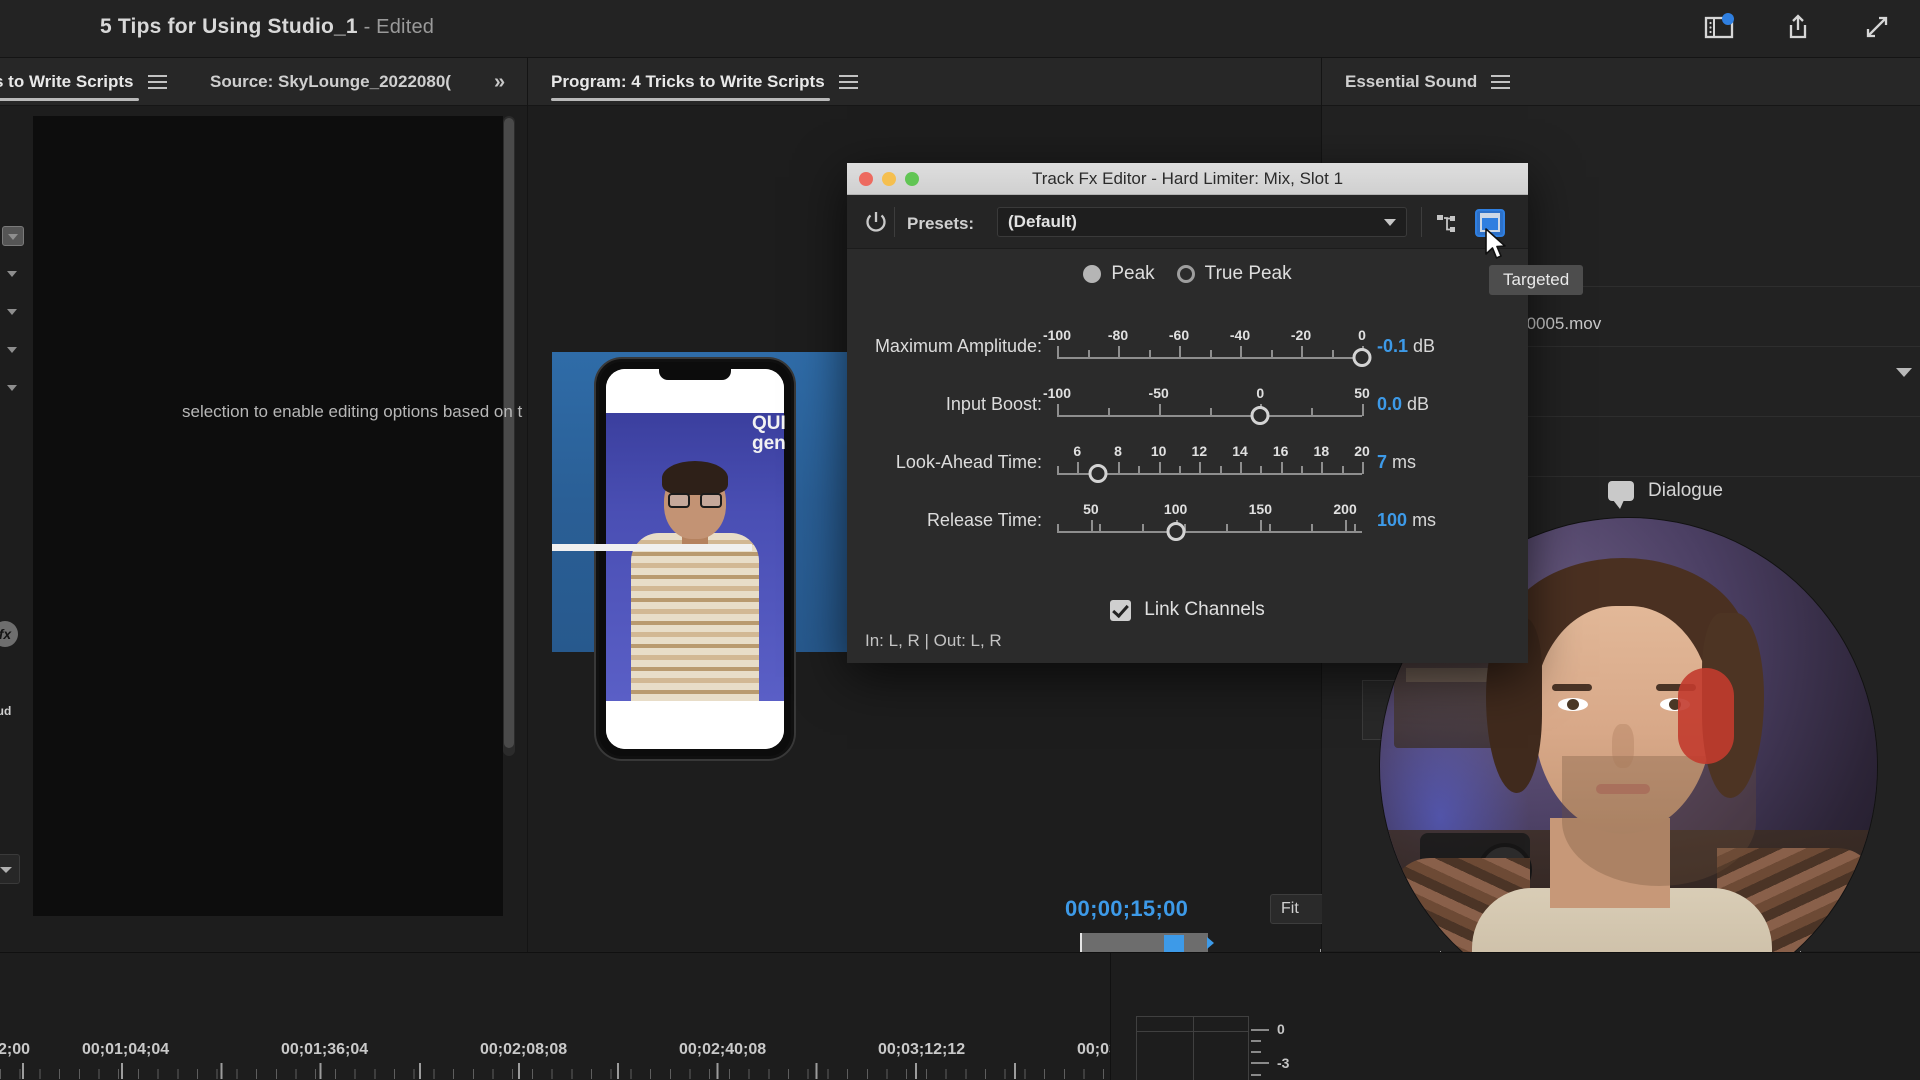  What do you see at coordinates (1280, 451) in the screenshot?
I see `slider-tick-label: 16` at bounding box center [1280, 451].